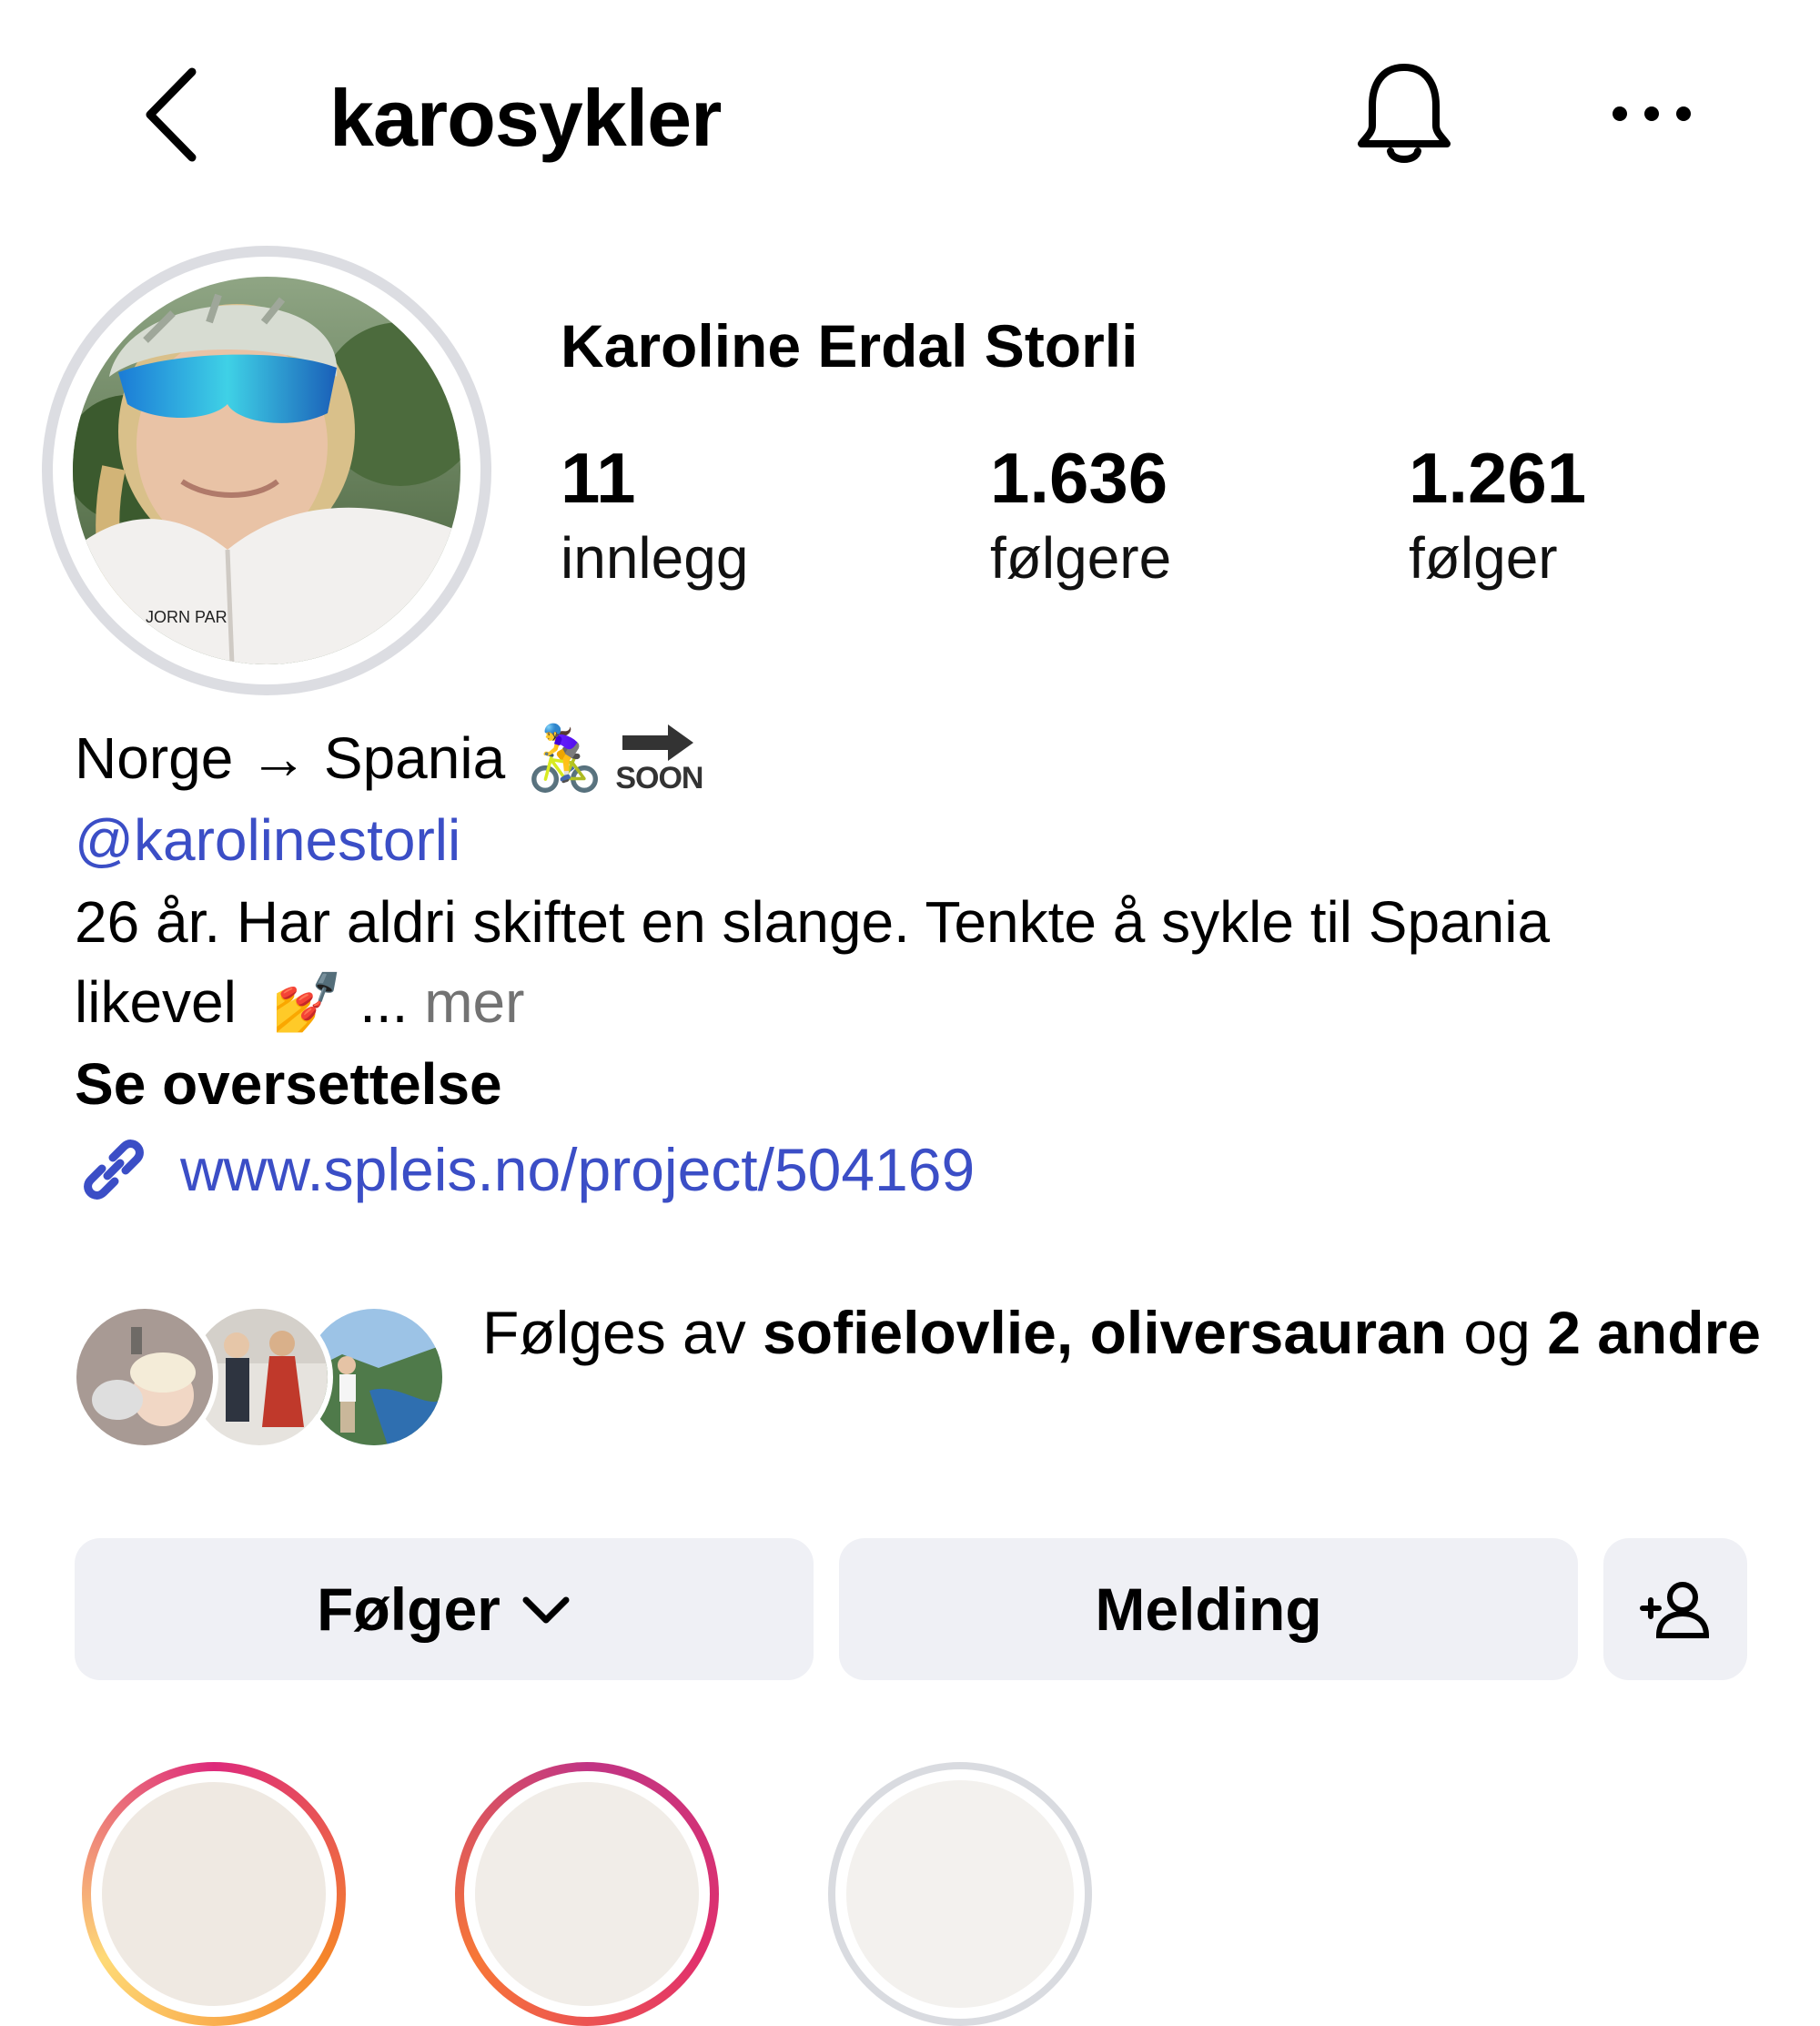  I want to click on more-horizontal-icon, so click(1652, 113).